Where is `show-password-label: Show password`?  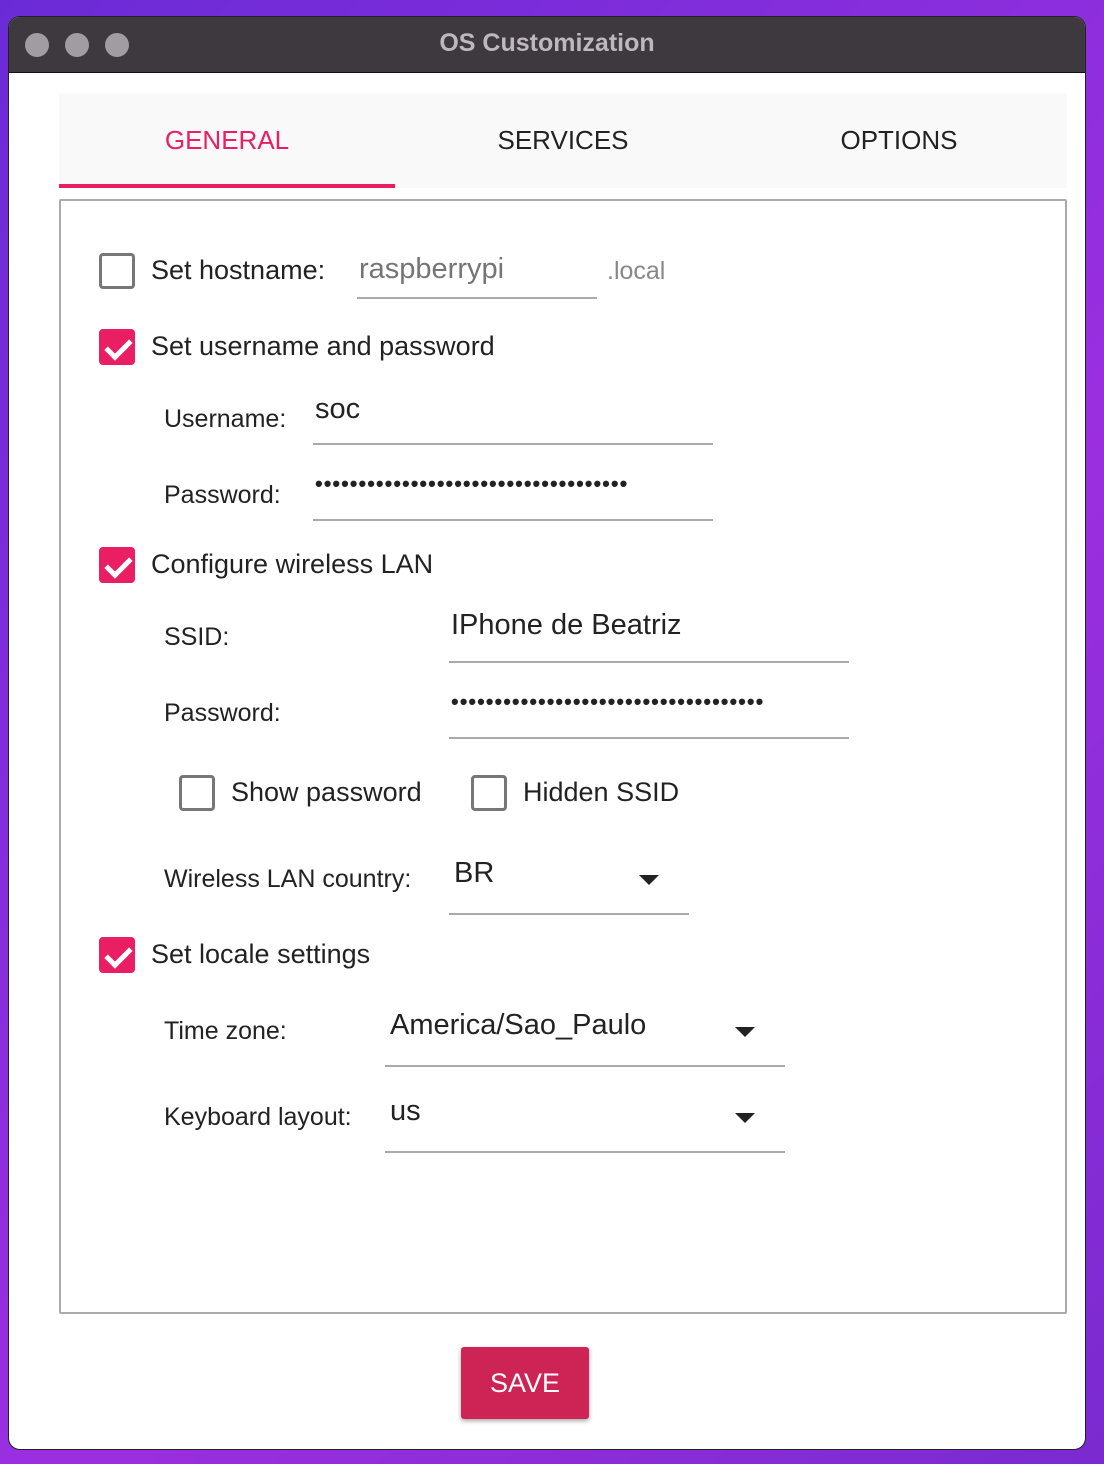 show-password-label: Show password is located at coordinates (326, 792).